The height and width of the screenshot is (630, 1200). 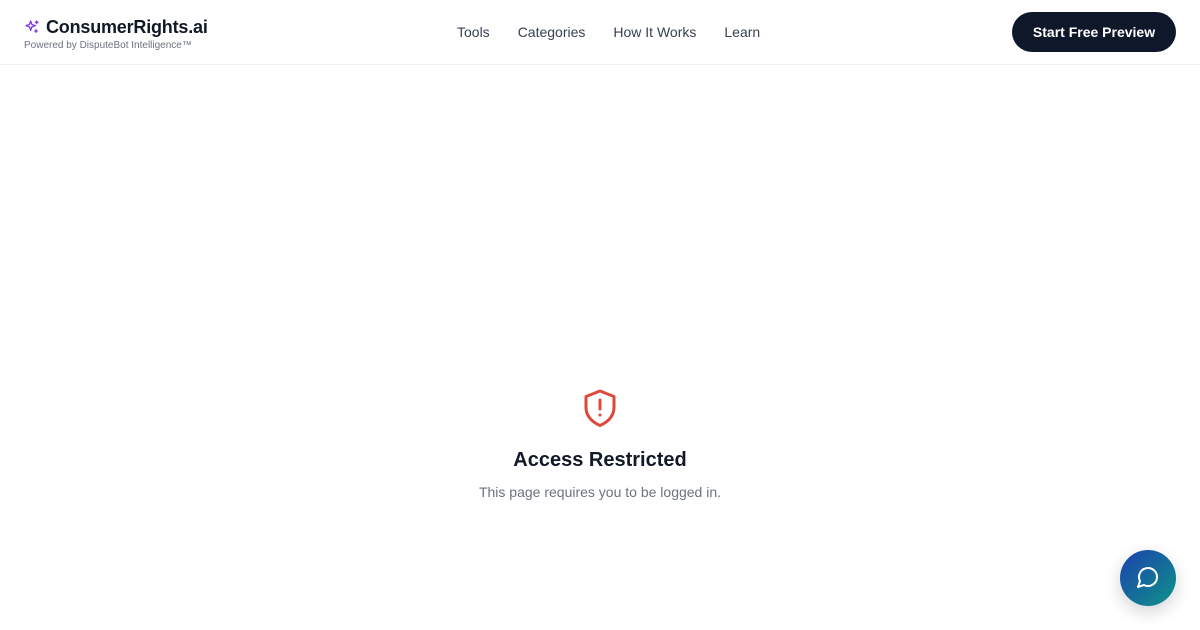 What do you see at coordinates (742, 32) in the screenshot?
I see `nav-item-learn: Learn` at bounding box center [742, 32].